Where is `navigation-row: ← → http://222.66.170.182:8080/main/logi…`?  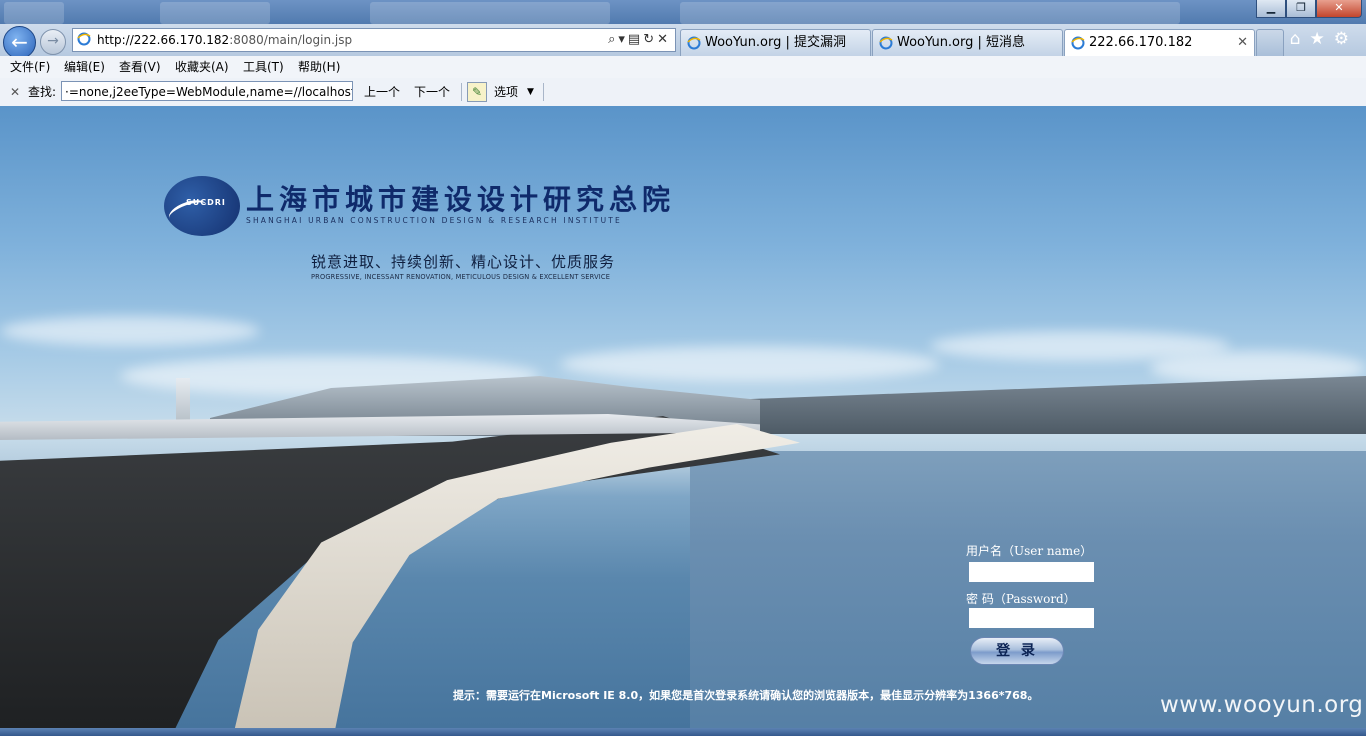 navigation-row: ← → http://222.66.170.182:8080/main/logi… is located at coordinates (683, 41).